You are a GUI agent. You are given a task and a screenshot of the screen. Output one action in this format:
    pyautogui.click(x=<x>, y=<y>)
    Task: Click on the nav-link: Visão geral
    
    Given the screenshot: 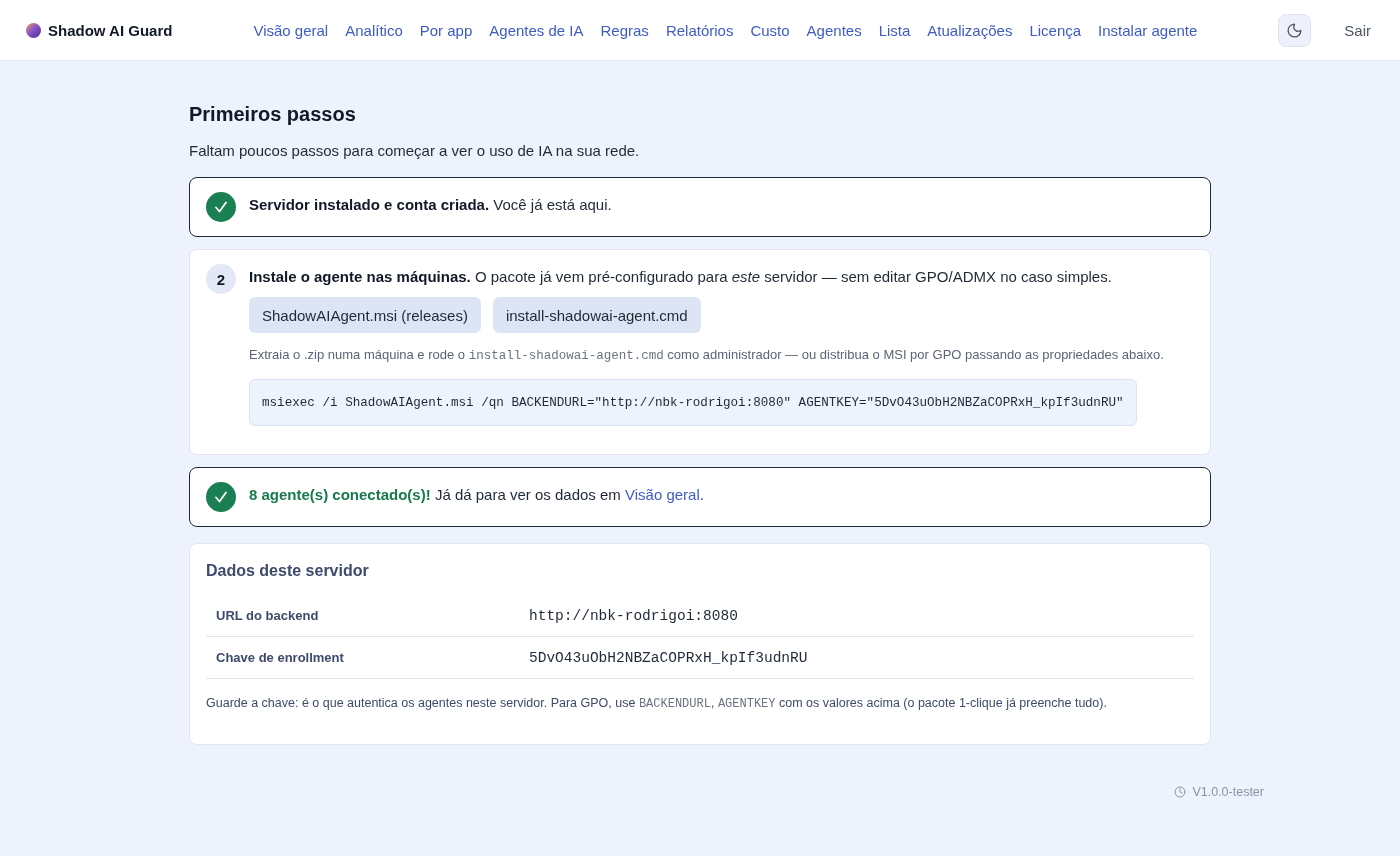 What is the action you would take?
    pyautogui.click(x=291, y=30)
    